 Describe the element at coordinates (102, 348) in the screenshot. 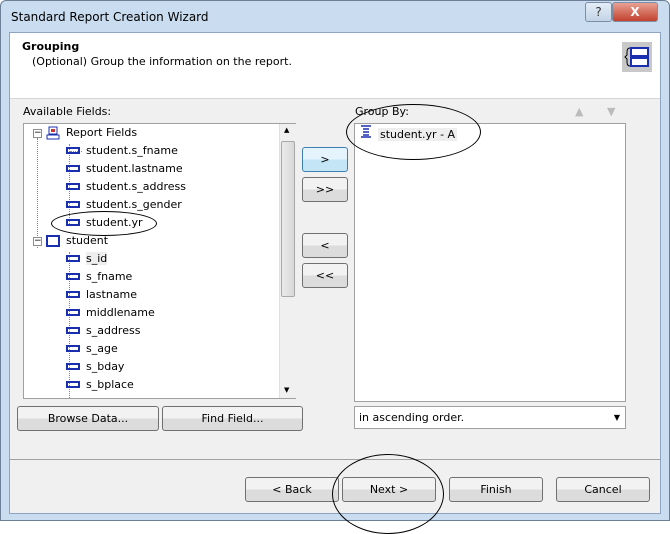

I see `tree-item-label: s_age` at that location.